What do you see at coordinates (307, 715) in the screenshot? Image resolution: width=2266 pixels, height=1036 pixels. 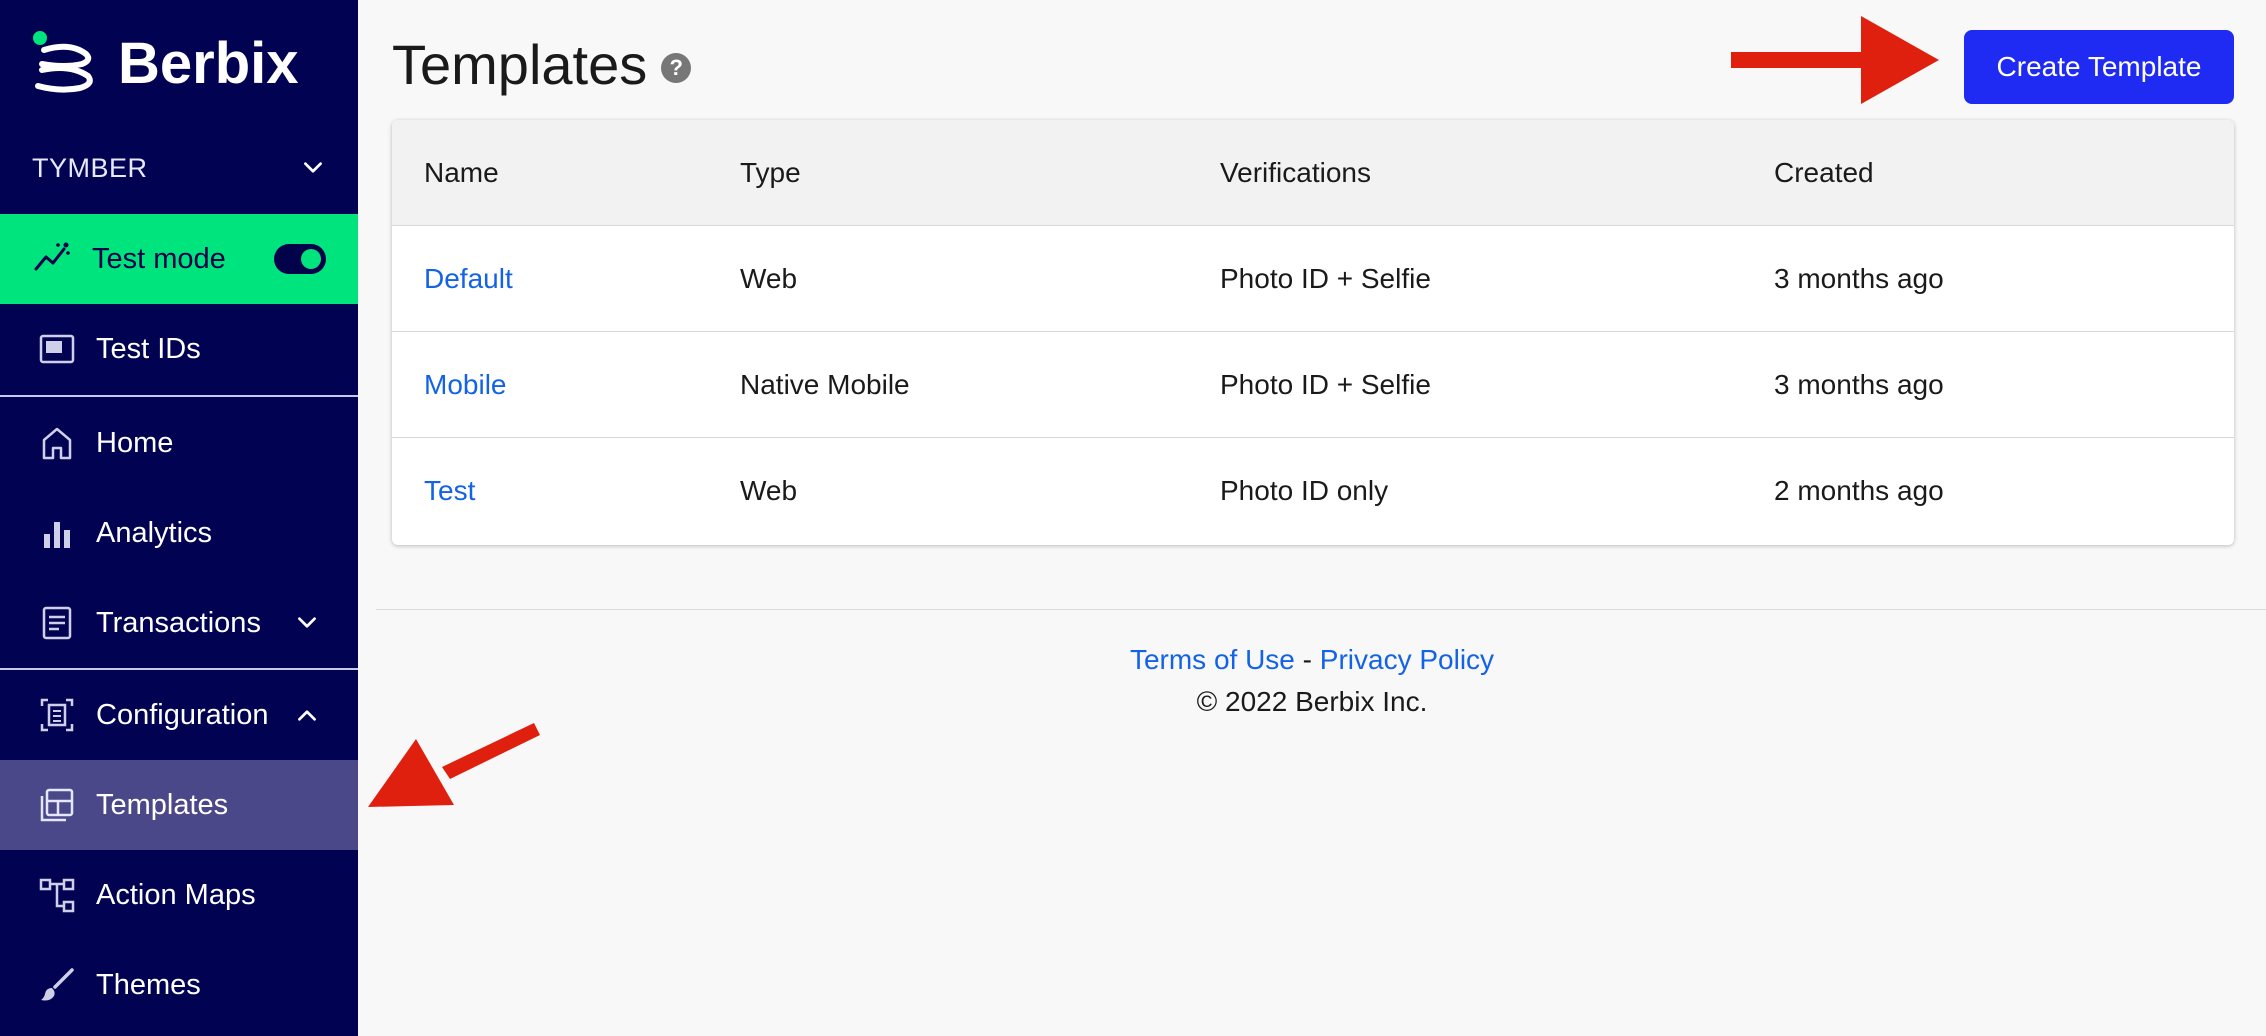 I see `chevron-up-icon` at bounding box center [307, 715].